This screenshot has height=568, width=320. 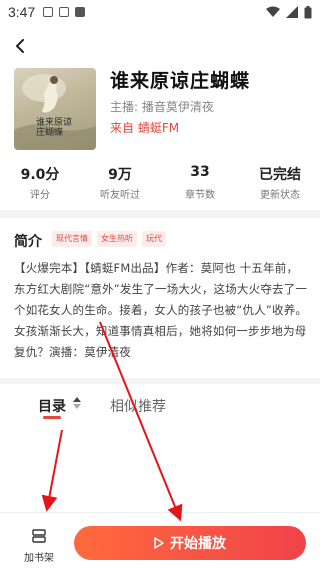 What do you see at coordinates (162, 106) in the screenshot?
I see `album-host: 主播: 播音莫伊清夜` at bounding box center [162, 106].